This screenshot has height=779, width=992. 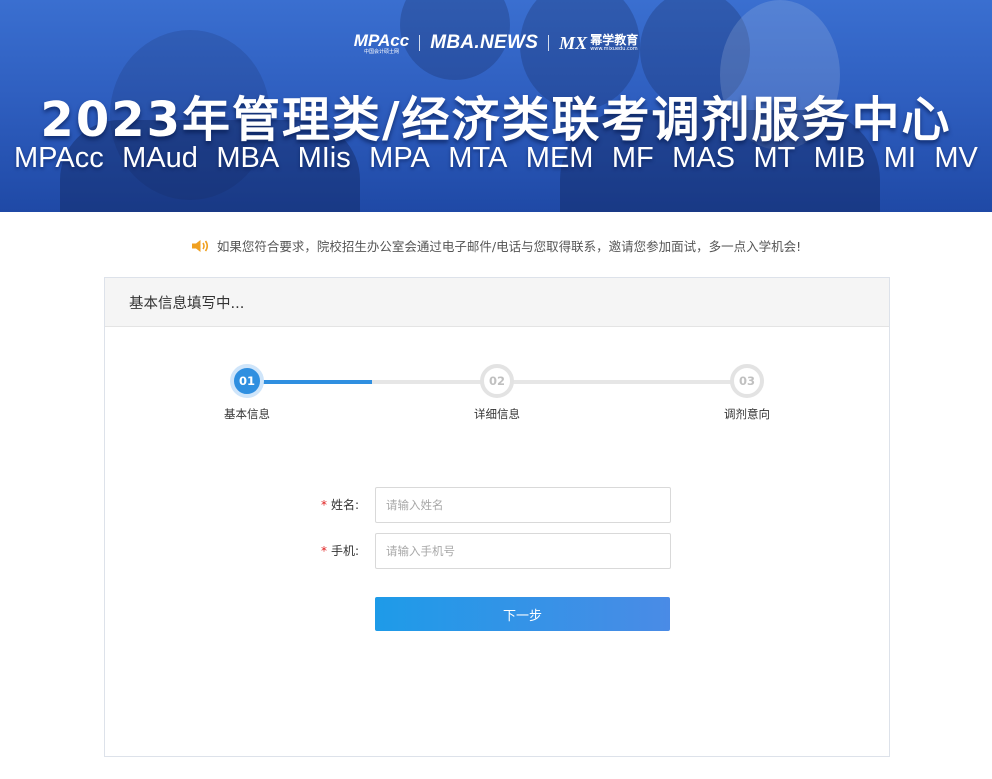 I want to click on name-label: * 姓名:, so click(x=339, y=505).